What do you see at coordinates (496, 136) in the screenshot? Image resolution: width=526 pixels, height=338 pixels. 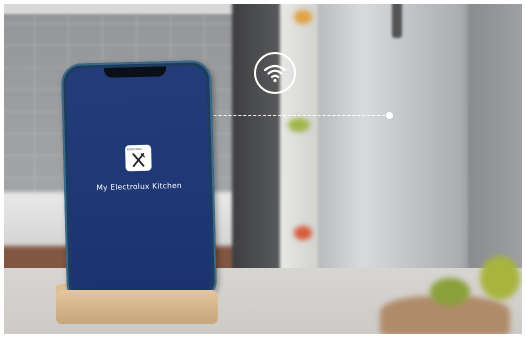 I see `right-wall` at bounding box center [496, 136].